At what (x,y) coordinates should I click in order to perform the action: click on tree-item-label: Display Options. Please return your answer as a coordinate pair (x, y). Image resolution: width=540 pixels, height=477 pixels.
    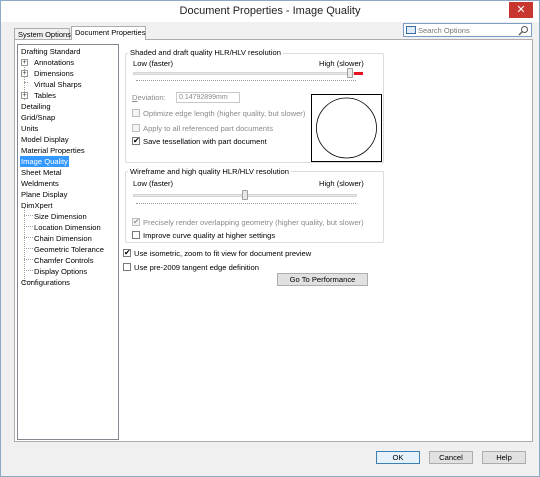
    Looking at the image, I should click on (61, 271).